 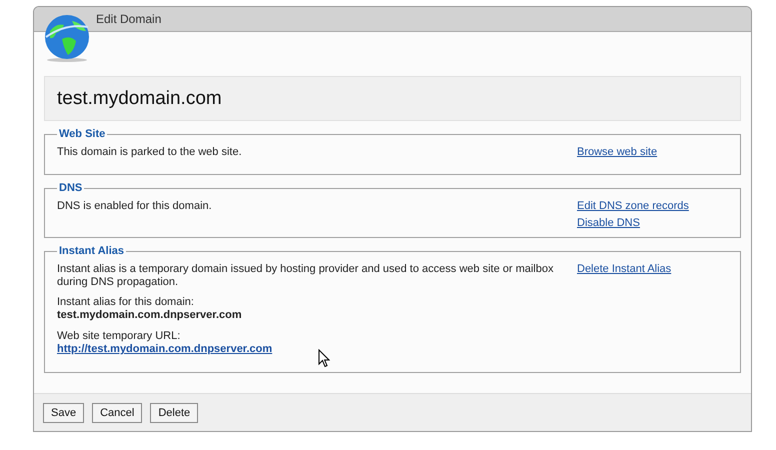 What do you see at coordinates (624, 269) in the screenshot?
I see `action-link: Delete Instant Alias` at bounding box center [624, 269].